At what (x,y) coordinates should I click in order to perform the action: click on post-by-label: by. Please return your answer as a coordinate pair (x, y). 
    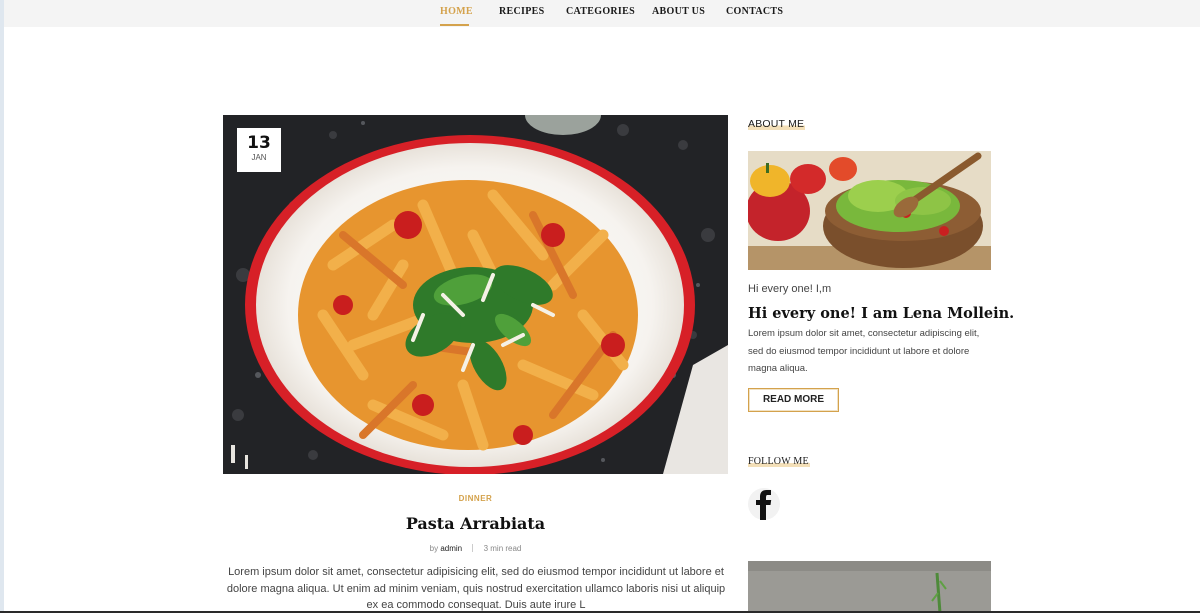
    Looking at the image, I should click on (434, 548).